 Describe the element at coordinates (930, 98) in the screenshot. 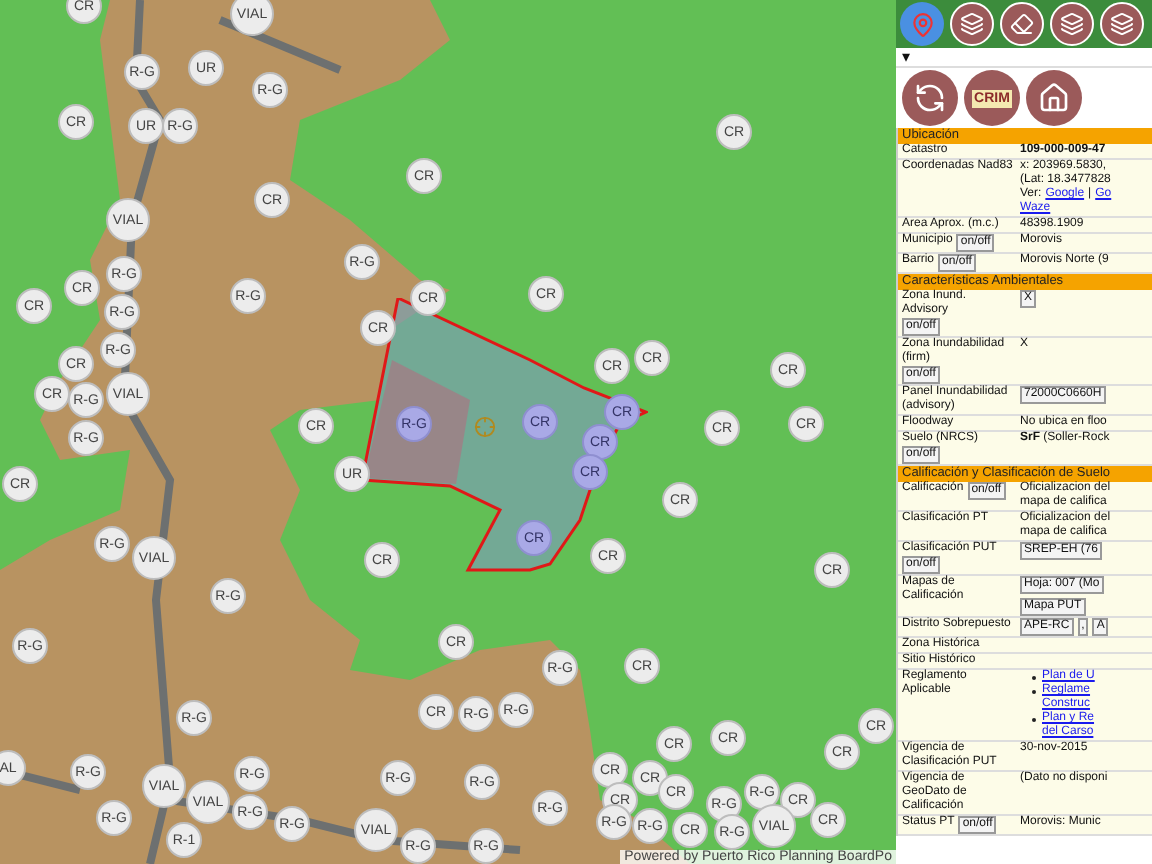

I see `refresh-icon` at that location.